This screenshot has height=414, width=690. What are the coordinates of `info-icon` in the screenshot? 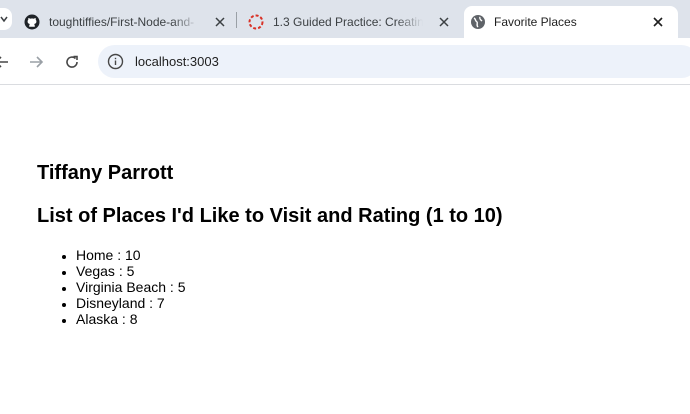 It's located at (115, 61).